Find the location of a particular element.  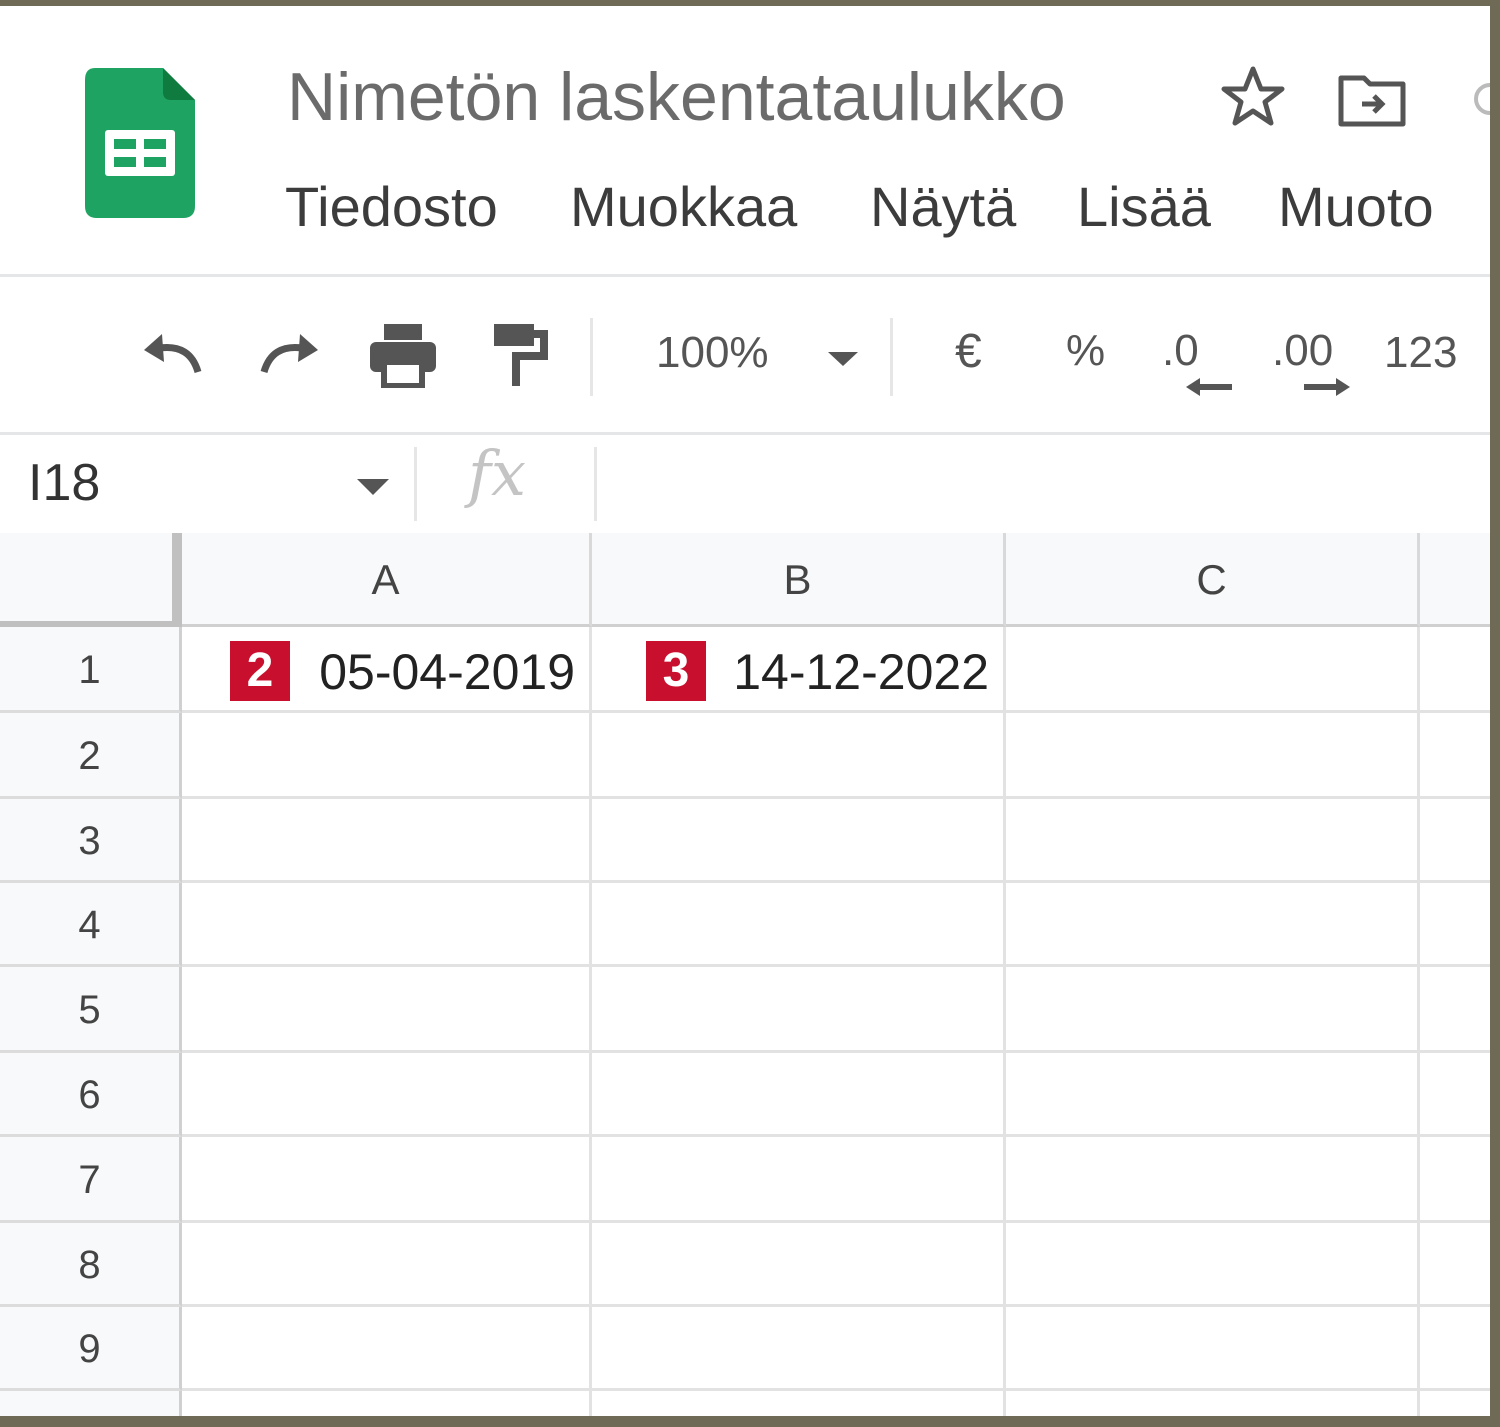

column-header-c: C is located at coordinates (1213, 580).